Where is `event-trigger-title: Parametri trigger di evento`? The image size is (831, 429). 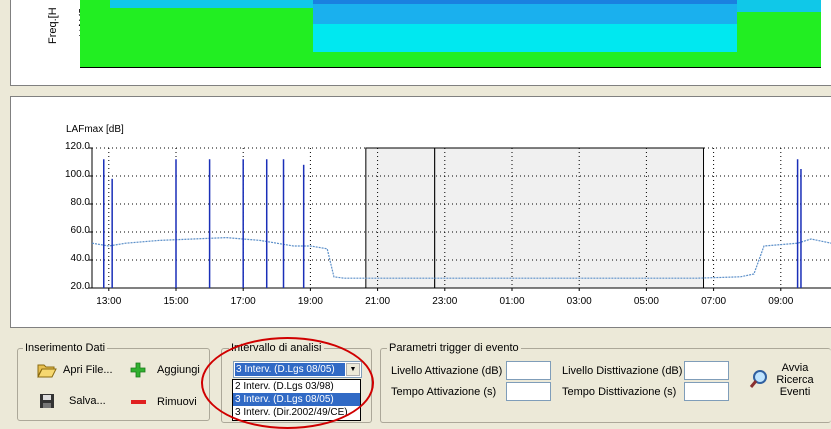 event-trigger-title: Parametri trigger di evento is located at coordinates (454, 348).